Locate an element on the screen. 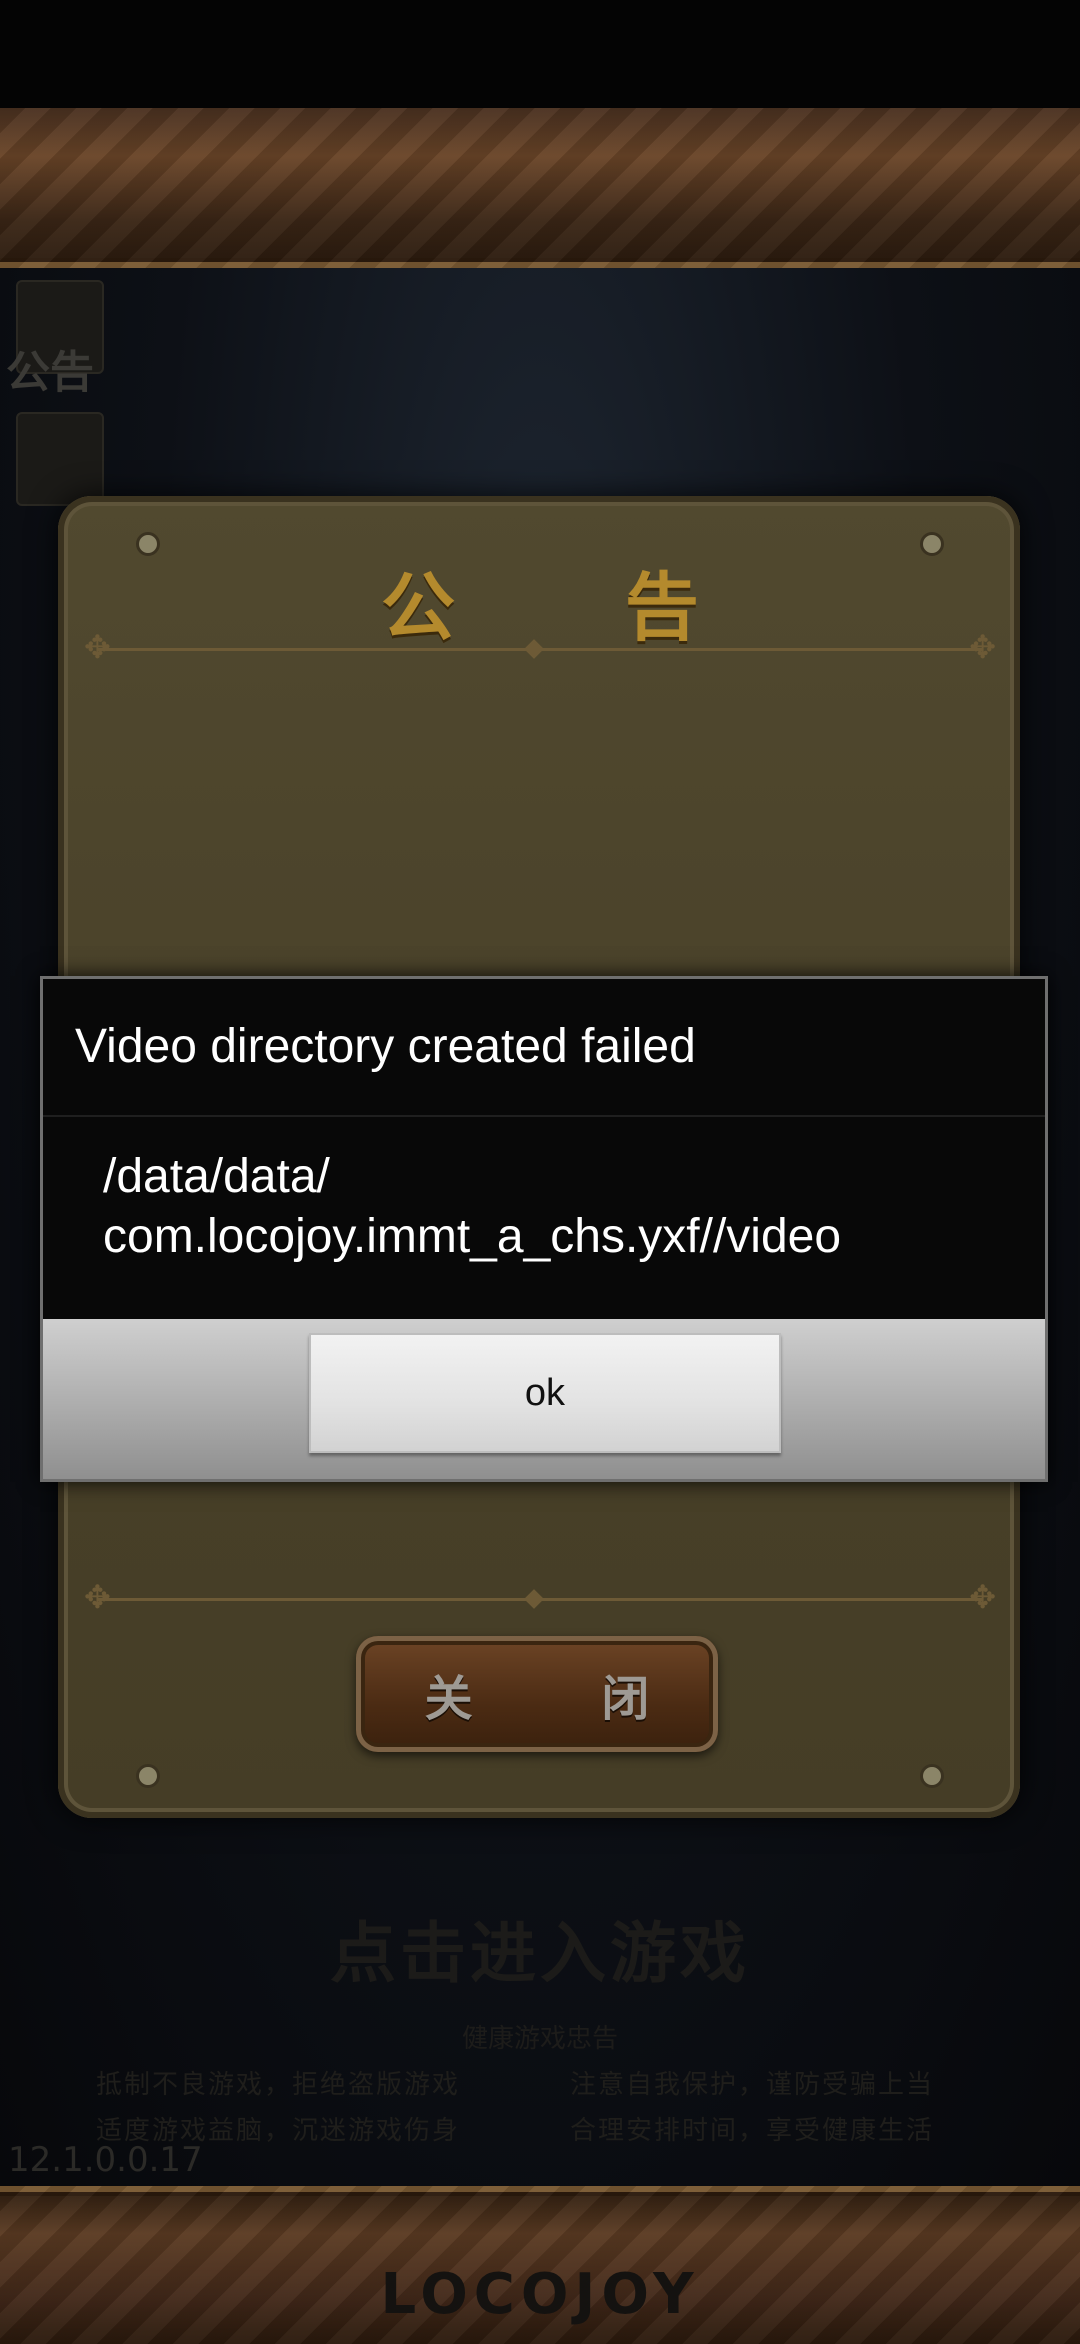 The height and width of the screenshot is (2344, 1080). health-advice-line: 注意自我保护，谨防受骗上当 is located at coordinates (752, 2085).